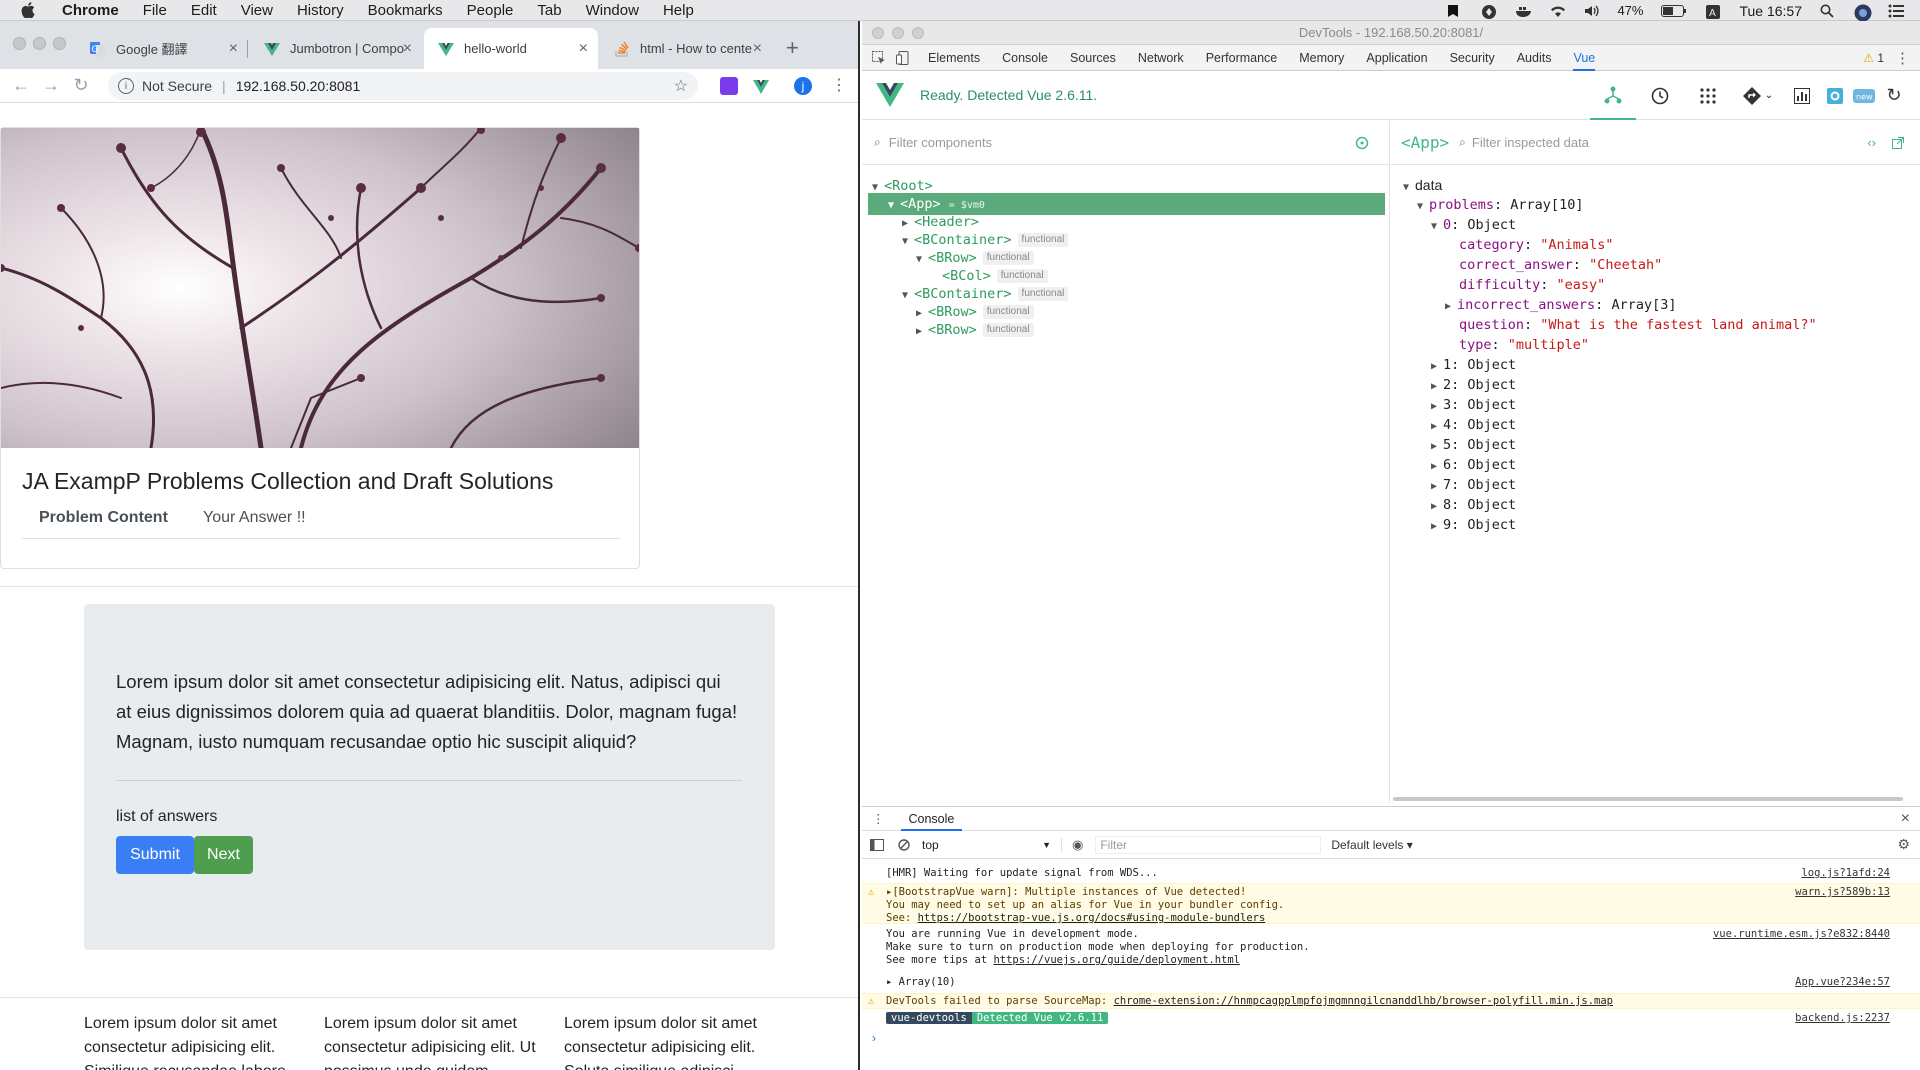 The image size is (1920, 1070). I want to click on minimize-window-button, so click(898, 33).